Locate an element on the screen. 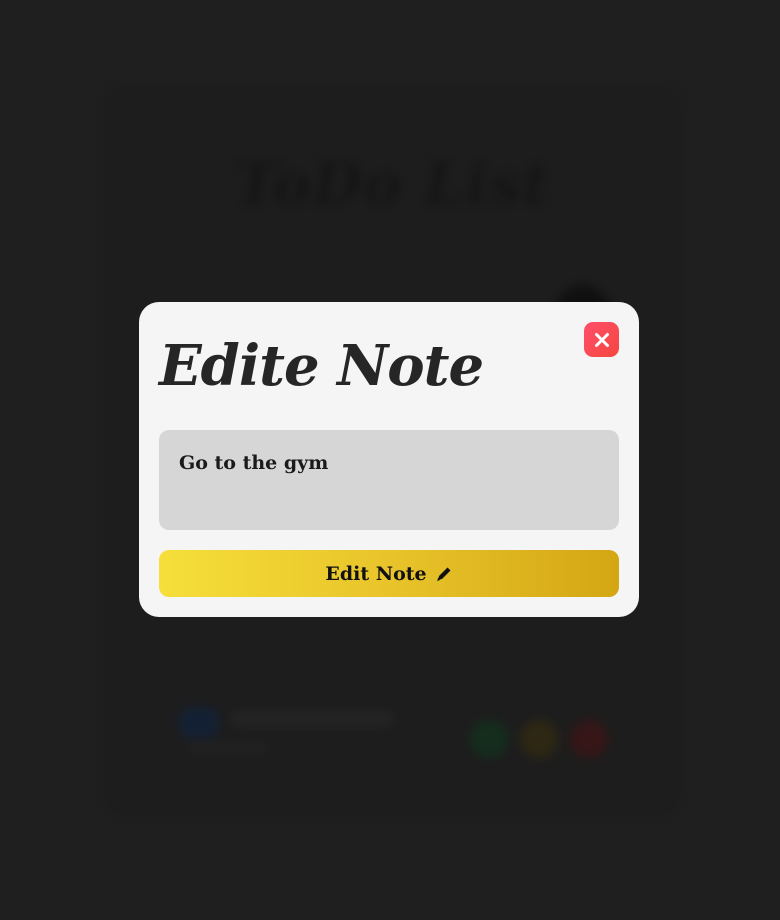 The image size is (780, 920). edit-note-button-label: Edit Note is located at coordinates (376, 573).